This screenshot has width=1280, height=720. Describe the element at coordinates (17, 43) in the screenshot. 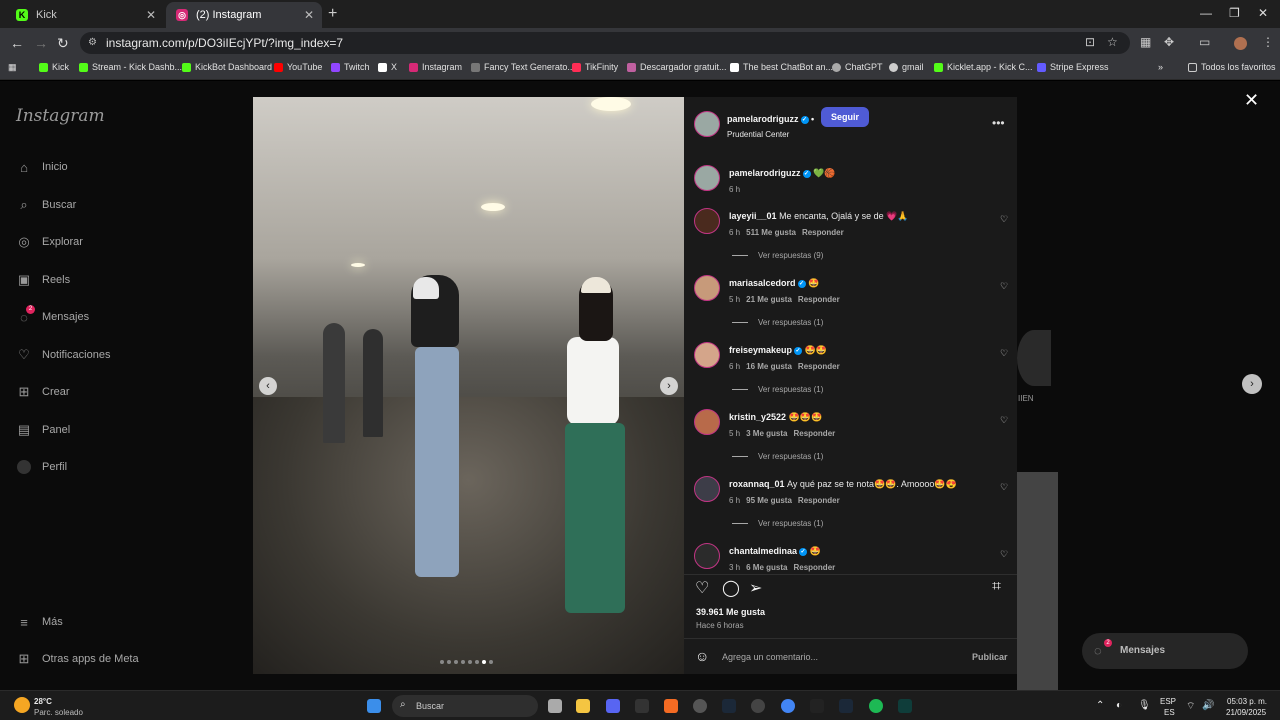

I see `back-icon: ←` at that location.